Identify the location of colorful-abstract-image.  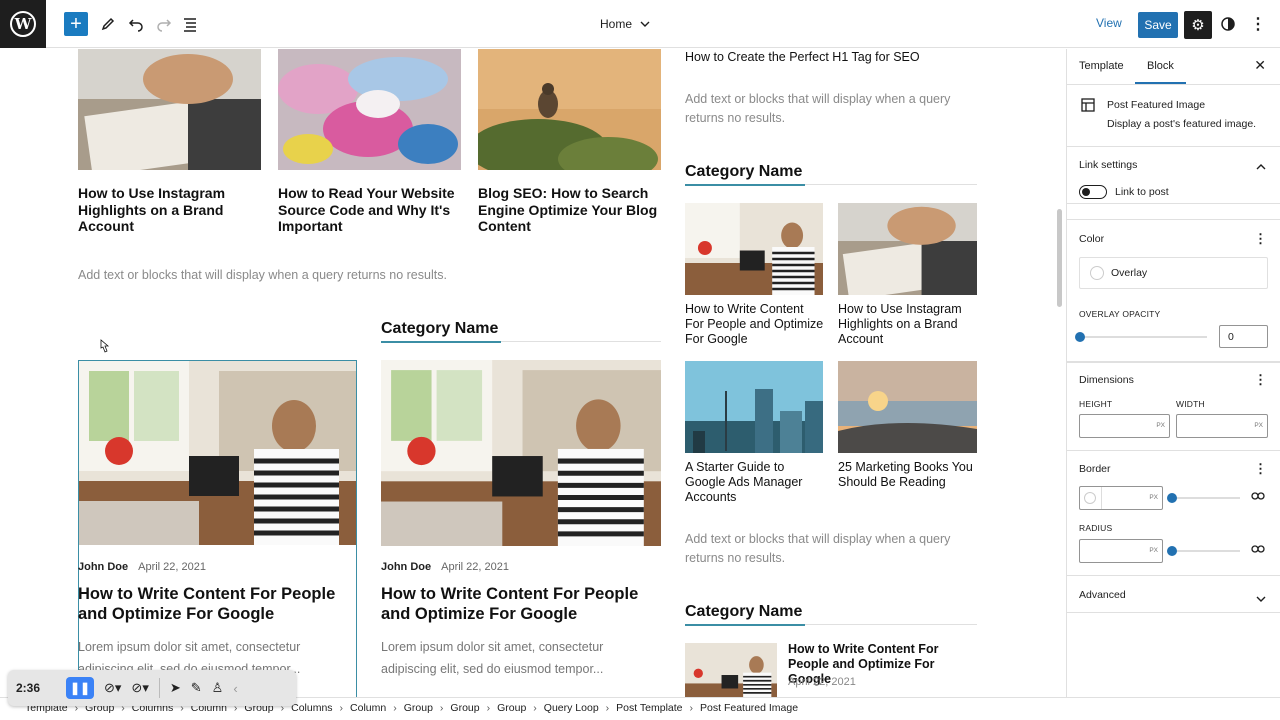
(369, 109).